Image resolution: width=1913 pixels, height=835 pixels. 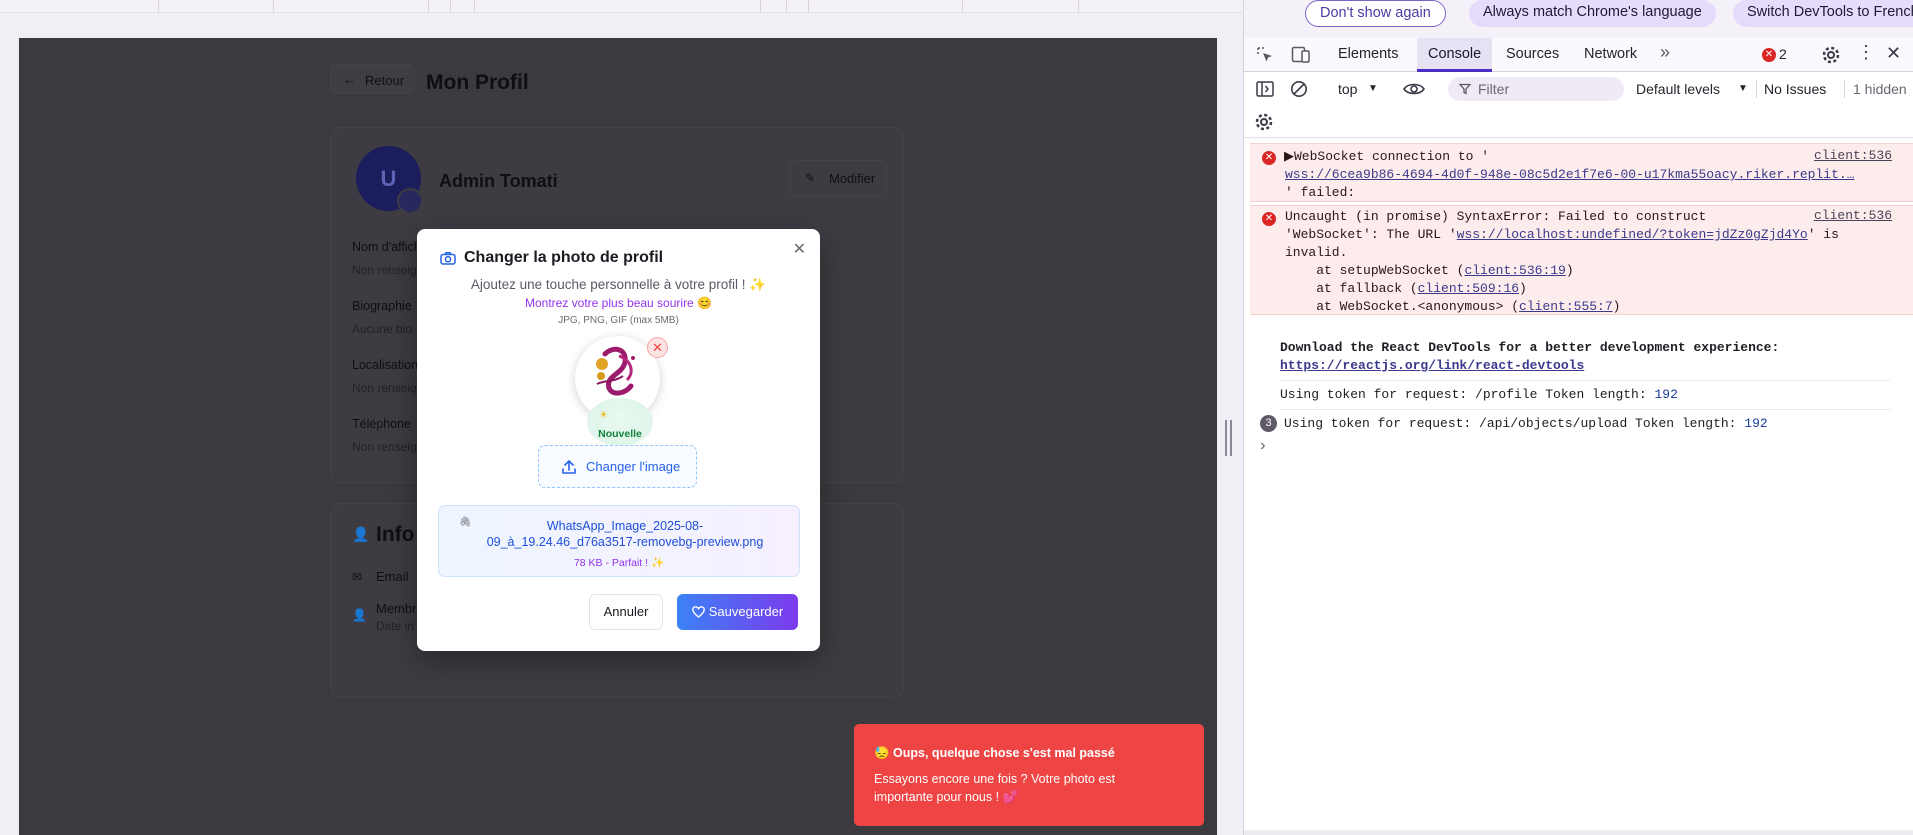 I want to click on react-devtools-link: https://reactjs.org/link/react-devtools, so click(x=1432, y=366).